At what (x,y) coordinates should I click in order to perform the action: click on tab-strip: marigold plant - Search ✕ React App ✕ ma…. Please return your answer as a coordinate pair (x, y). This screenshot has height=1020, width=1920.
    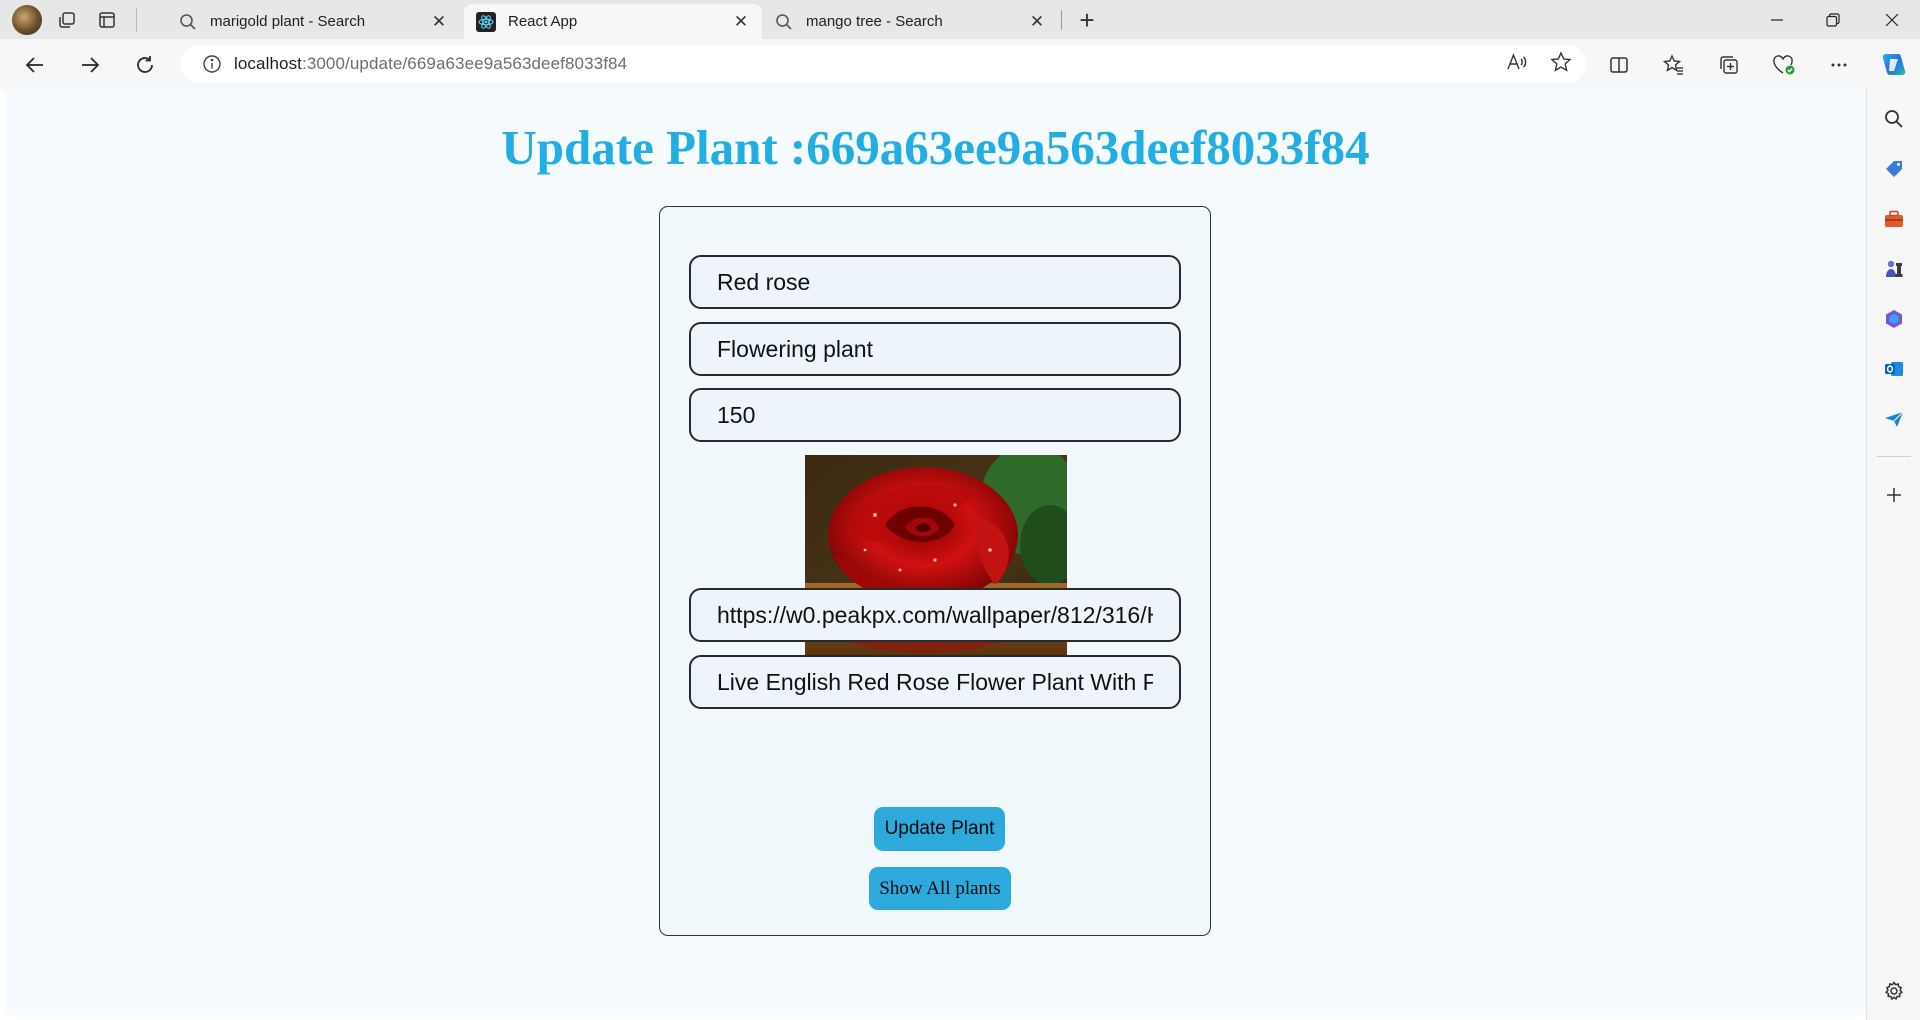
    Looking at the image, I should click on (960, 19).